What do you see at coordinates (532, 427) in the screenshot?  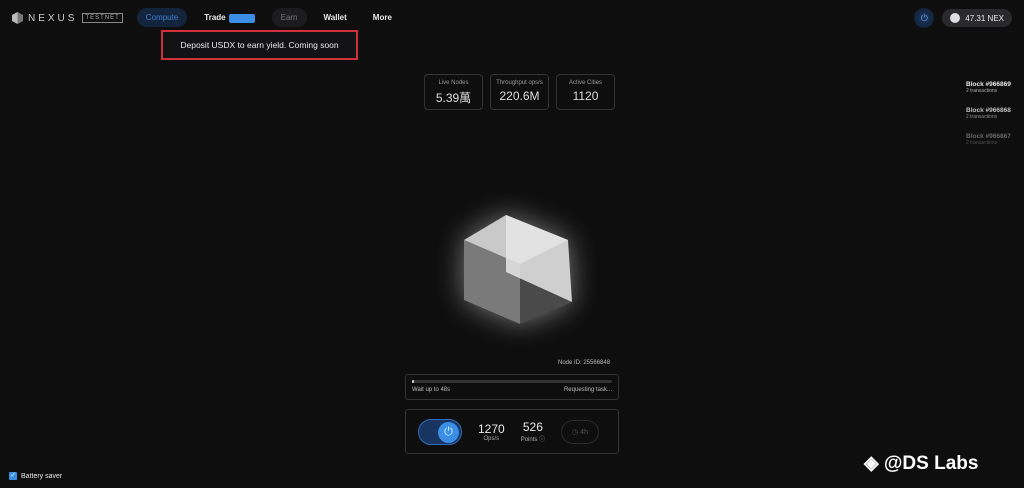 I see `points-value: 526` at bounding box center [532, 427].